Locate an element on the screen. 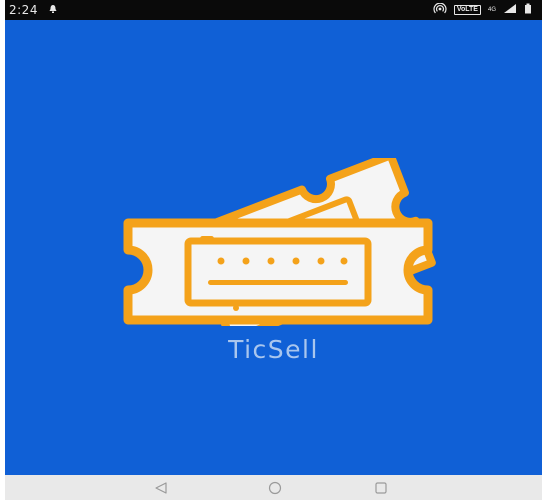 This screenshot has height=500, width=544. back-button is located at coordinates (161, 487).